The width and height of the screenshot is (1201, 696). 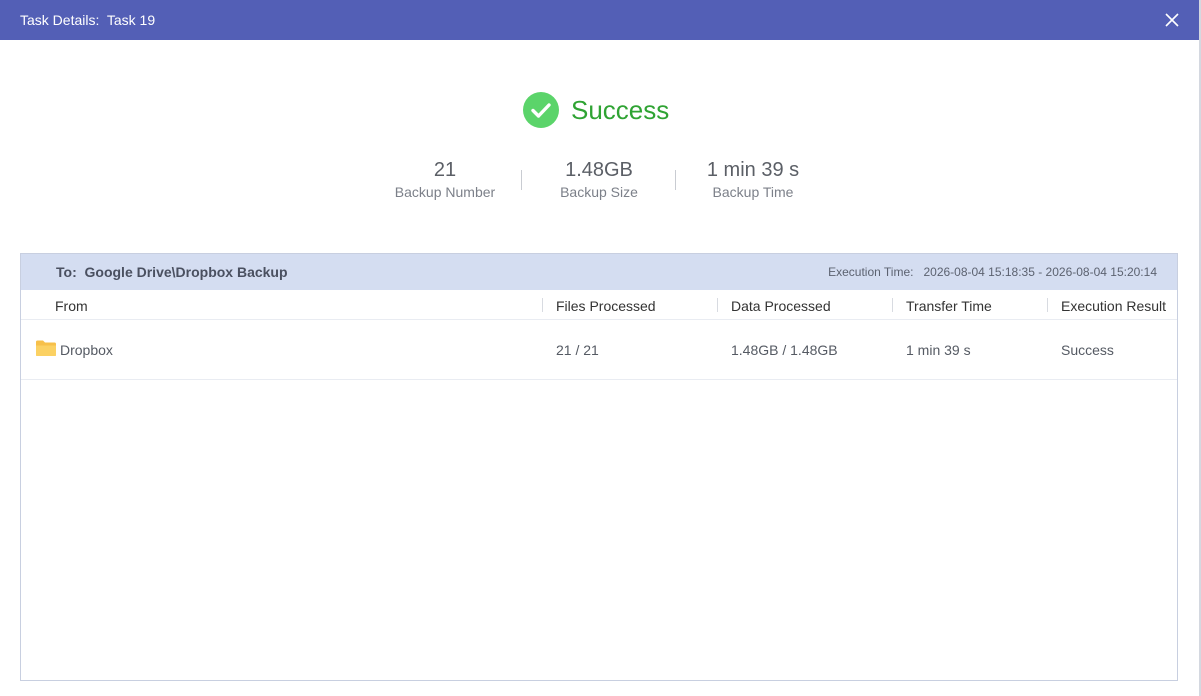 What do you see at coordinates (88, 20) in the screenshot?
I see `dialog-title: Task Details: Task 19` at bounding box center [88, 20].